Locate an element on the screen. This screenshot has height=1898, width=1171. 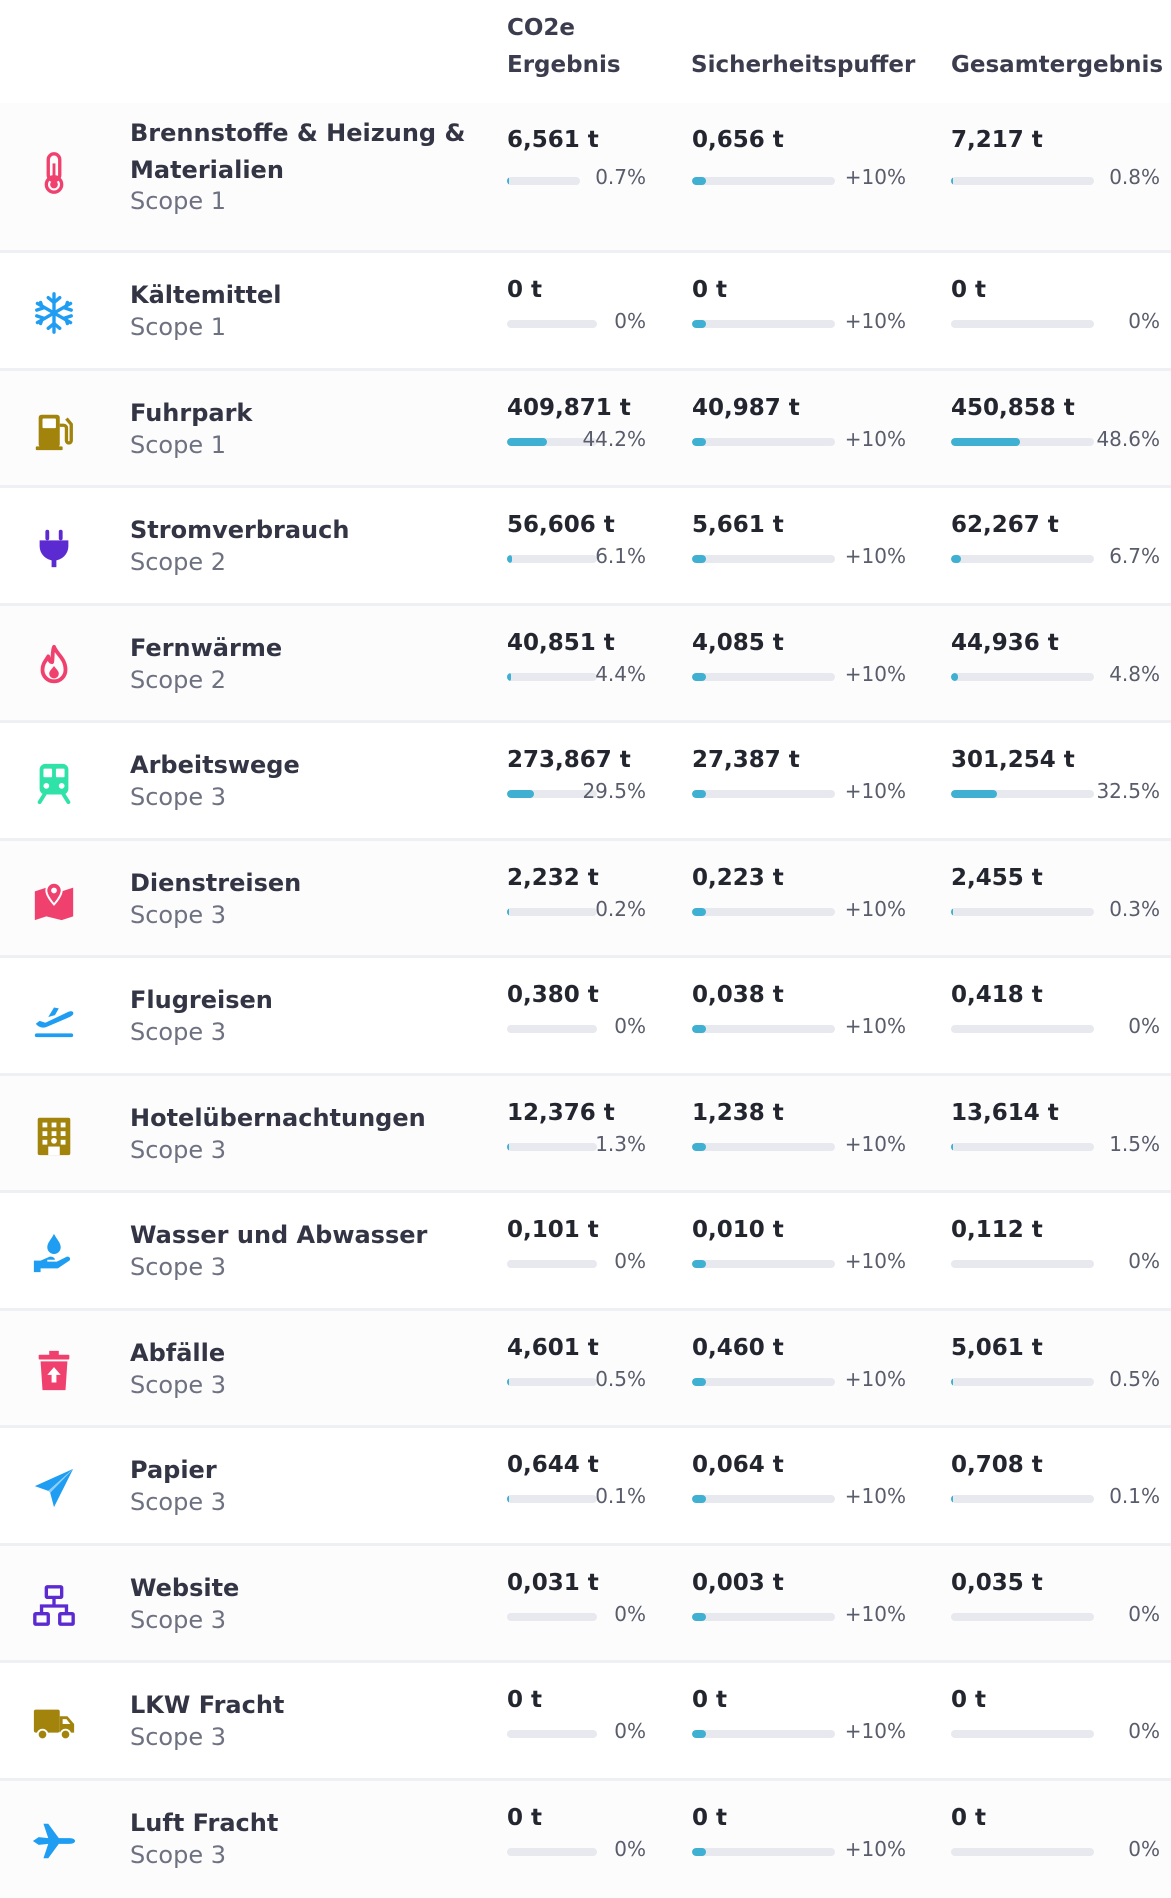
plug-icon is located at coordinates (54, 548).